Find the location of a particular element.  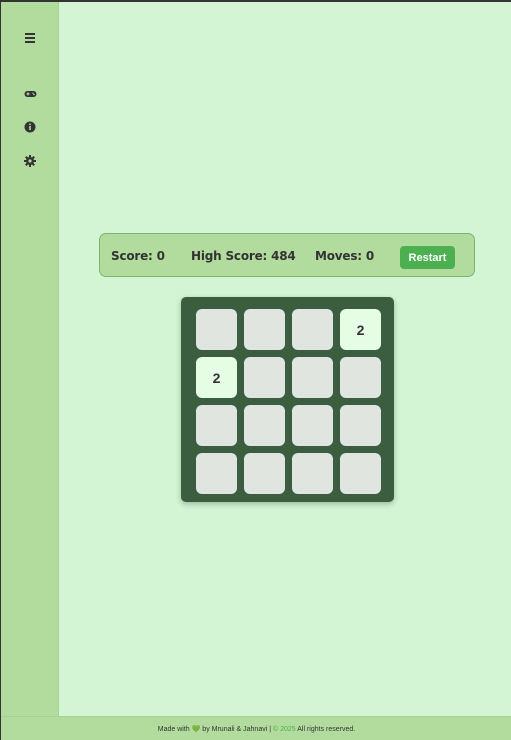

footer-authors: by Mrunali & Jahnavi | is located at coordinates (237, 729).